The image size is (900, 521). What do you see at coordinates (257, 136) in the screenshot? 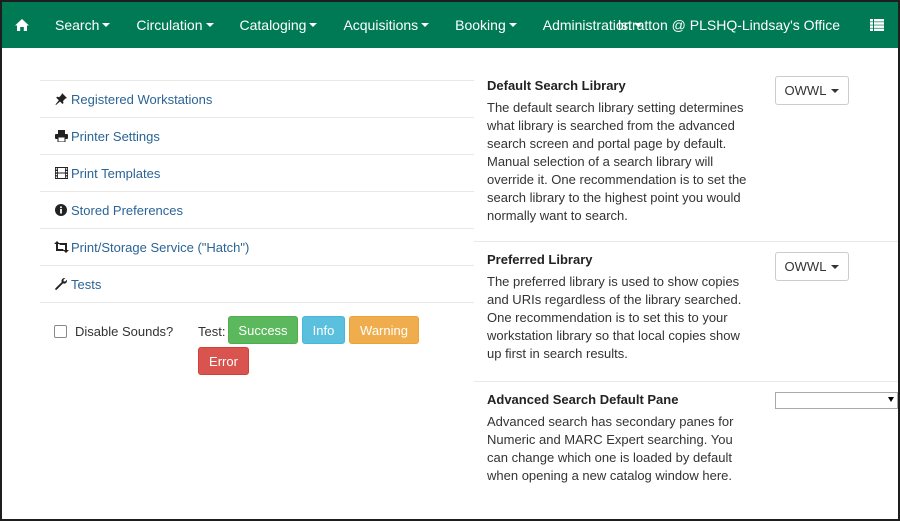
I see `link-printer-settings: Printer Settings` at bounding box center [257, 136].